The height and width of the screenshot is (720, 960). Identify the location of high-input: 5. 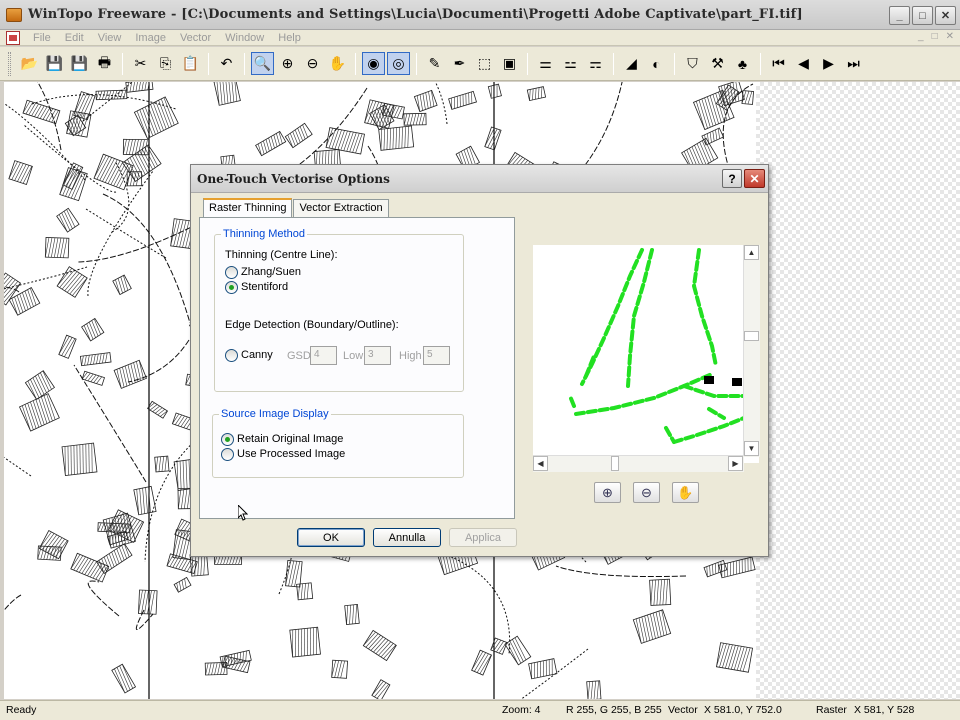
(436, 355).